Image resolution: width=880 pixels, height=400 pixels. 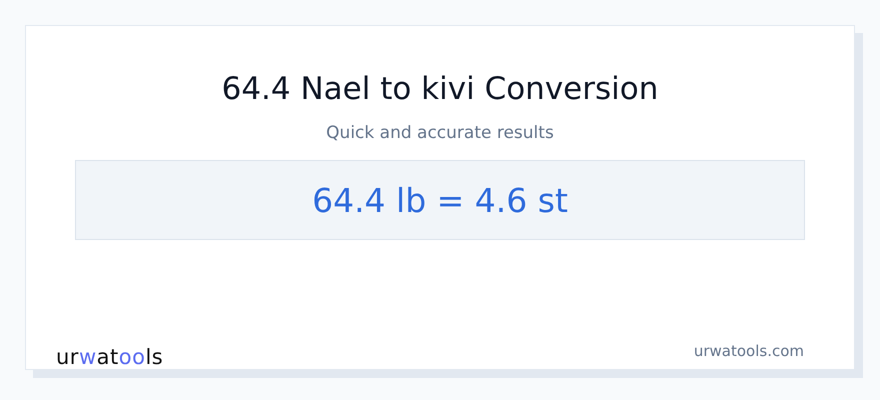 I want to click on conversion-result: 64.4 lb = 4.6 st, so click(x=440, y=200).